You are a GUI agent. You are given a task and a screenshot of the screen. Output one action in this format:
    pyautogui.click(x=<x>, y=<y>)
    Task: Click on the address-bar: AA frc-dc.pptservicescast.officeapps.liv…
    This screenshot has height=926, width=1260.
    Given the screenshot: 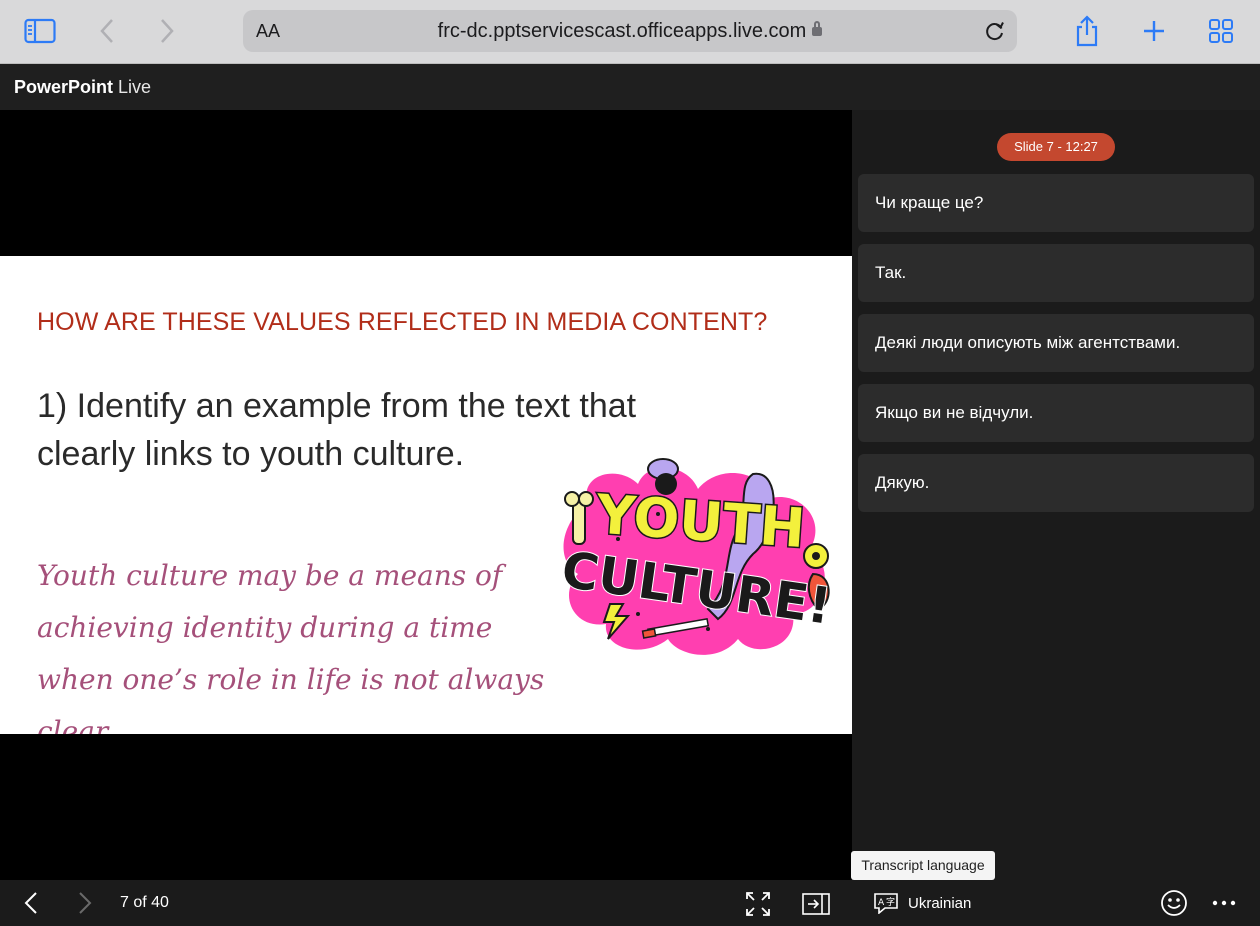 What is the action you would take?
    pyautogui.click(x=630, y=31)
    